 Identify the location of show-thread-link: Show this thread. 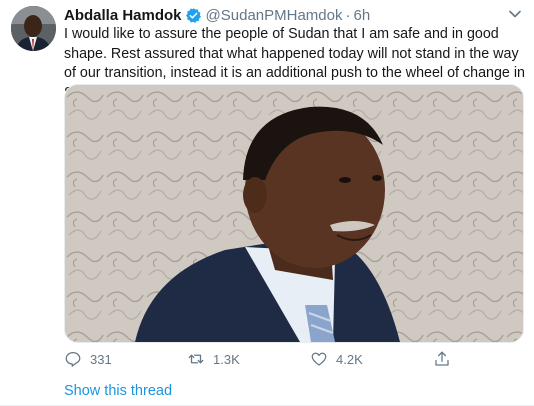
(118, 391).